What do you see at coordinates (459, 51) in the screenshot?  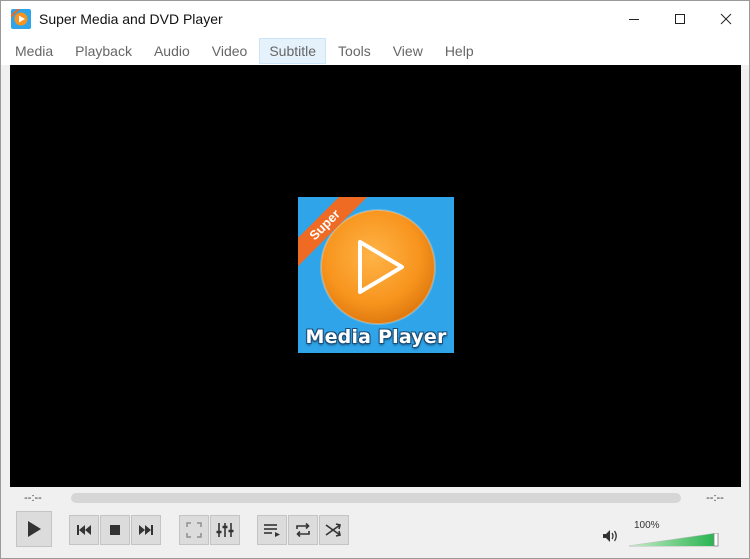 I see `menu-help: Help` at bounding box center [459, 51].